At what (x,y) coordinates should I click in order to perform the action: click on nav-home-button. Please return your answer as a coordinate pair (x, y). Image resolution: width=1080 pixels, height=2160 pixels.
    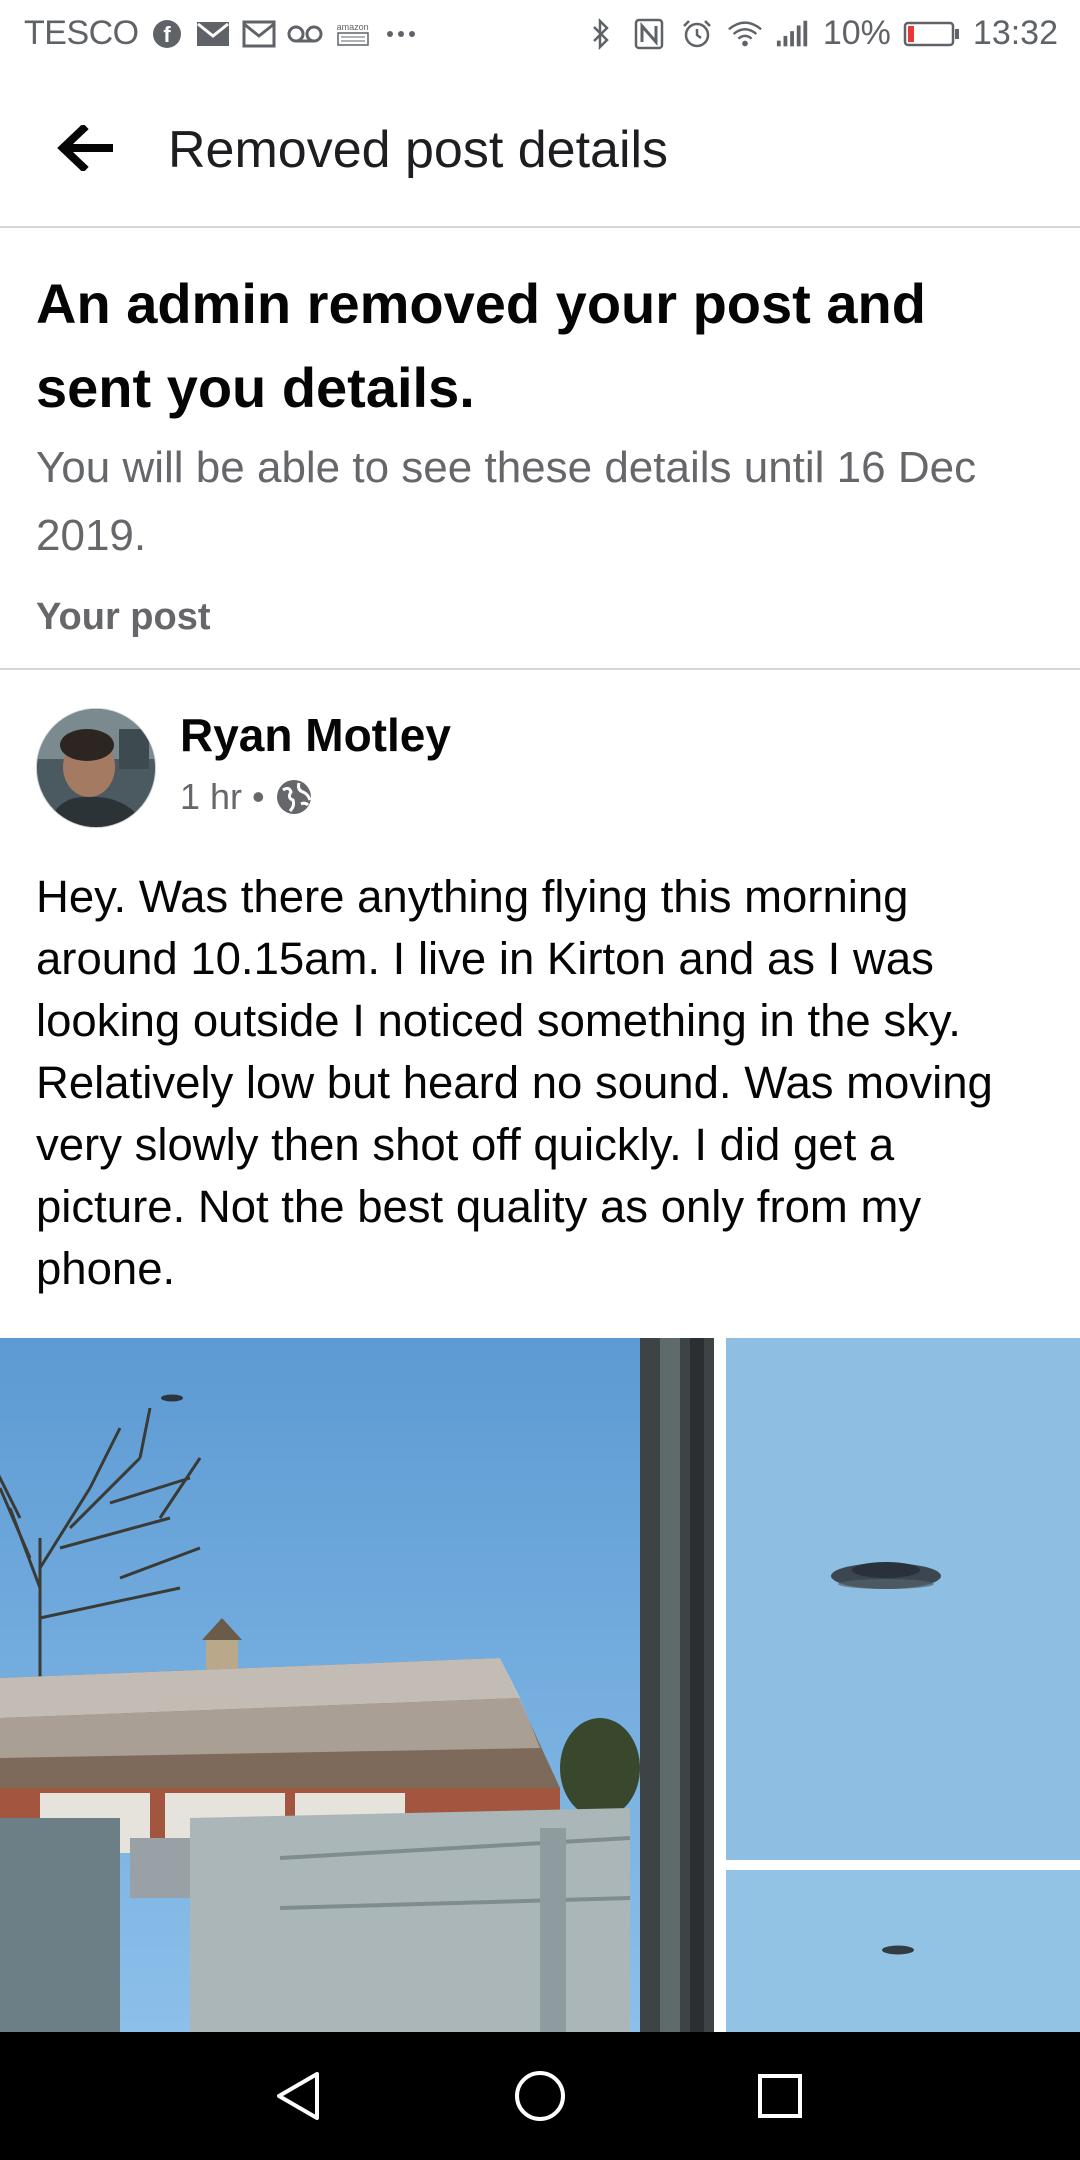
    Looking at the image, I should click on (540, 2096).